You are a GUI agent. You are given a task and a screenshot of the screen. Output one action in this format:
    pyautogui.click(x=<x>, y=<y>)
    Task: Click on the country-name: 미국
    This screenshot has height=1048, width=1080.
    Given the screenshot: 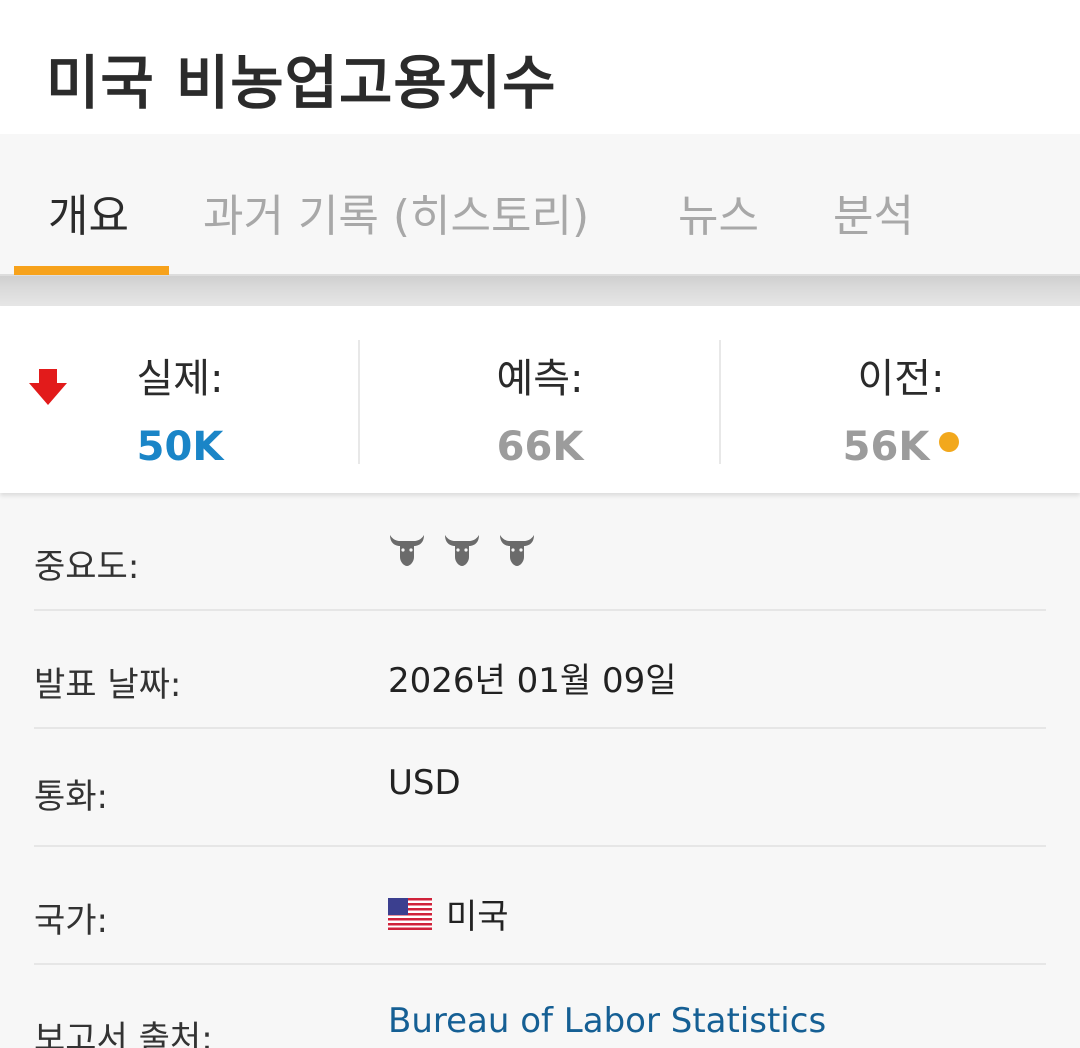 What is the action you would take?
    pyautogui.click(x=477, y=917)
    